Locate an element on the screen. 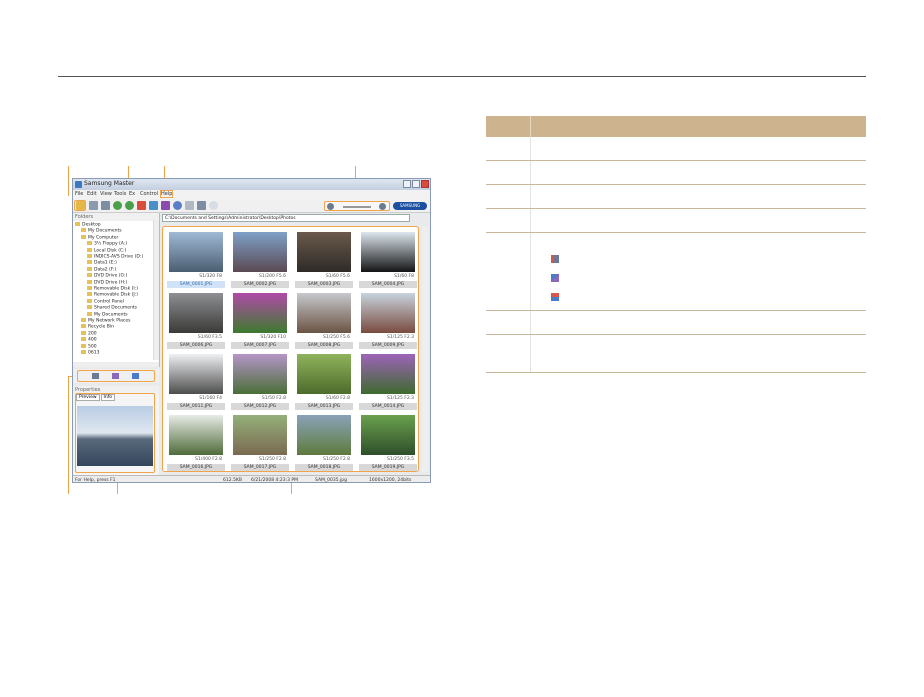 This screenshot has width=924, height=697. toolbar: SAMSUNG is located at coordinates (251, 206).